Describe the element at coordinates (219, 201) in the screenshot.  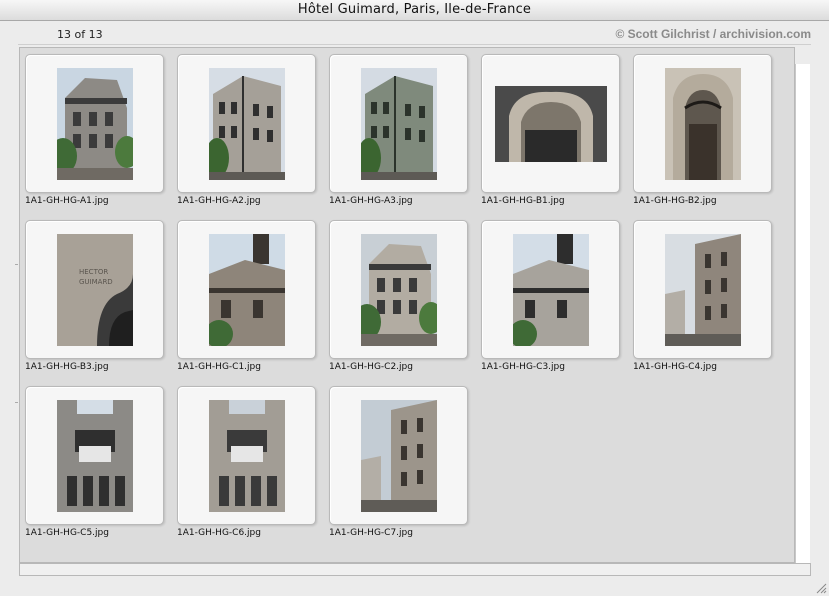
I see `thumbnail-filename: 1A1-GH-HG-A2.jpg` at that location.